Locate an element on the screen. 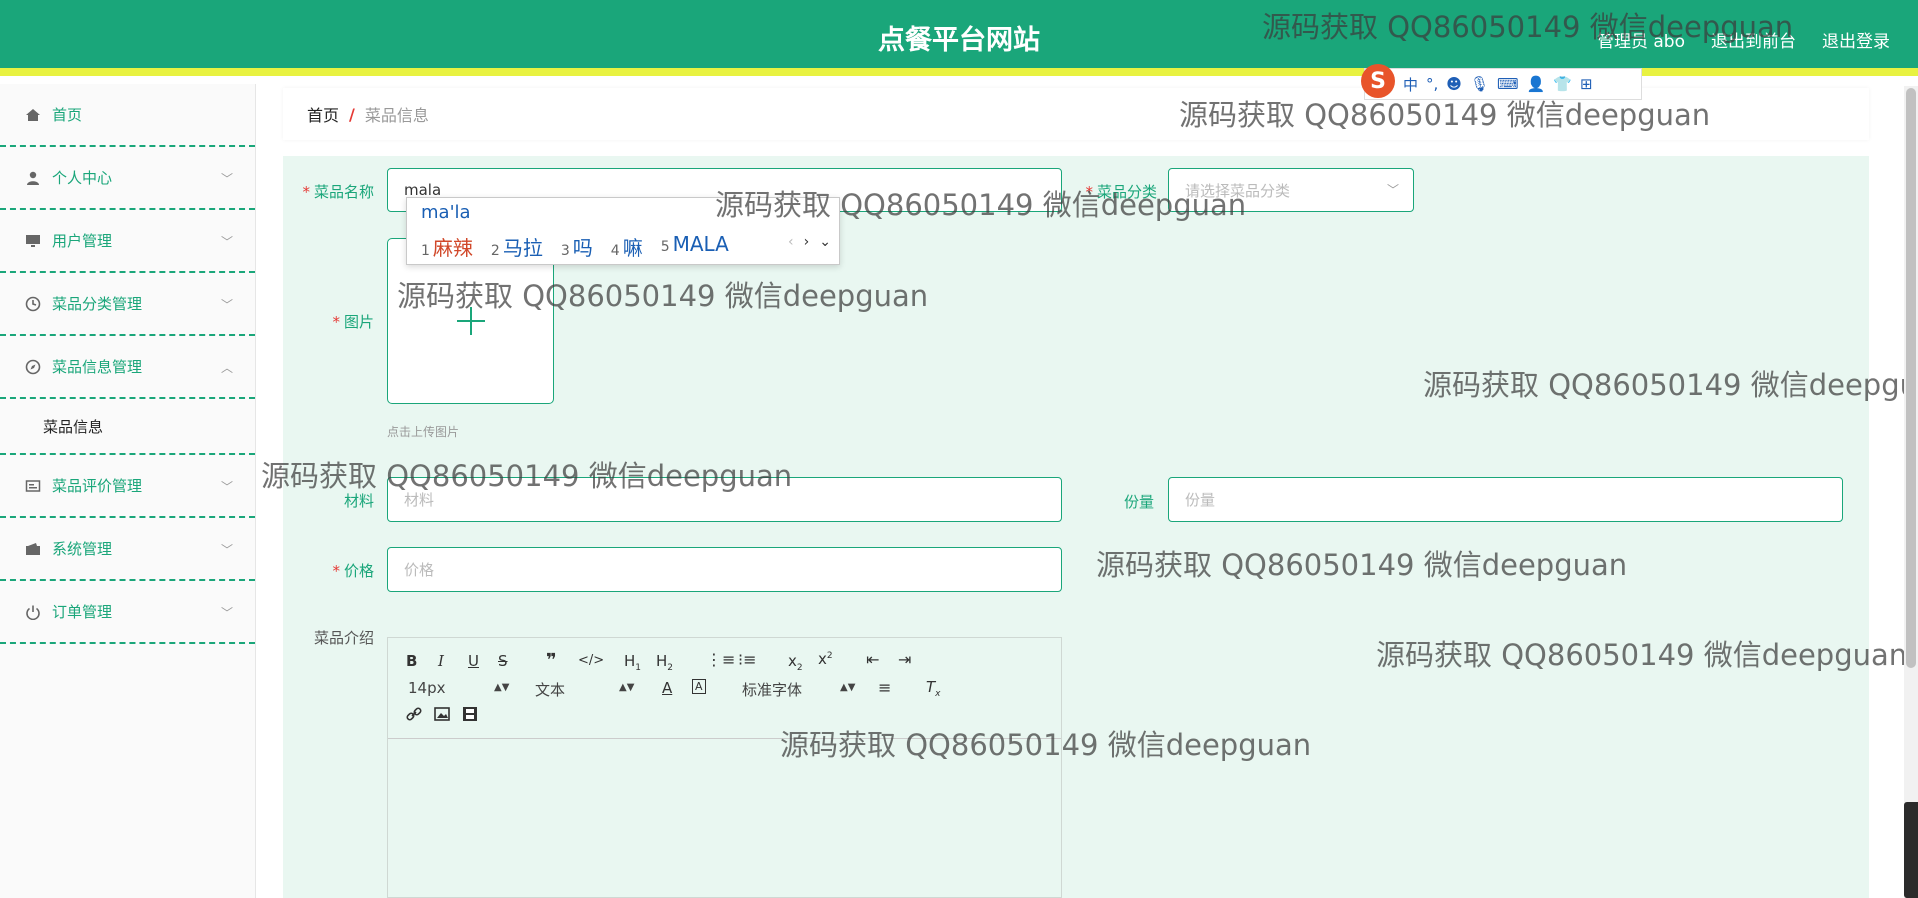 The width and height of the screenshot is (1918, 898). user-icon is located at coordinates (33, 178).